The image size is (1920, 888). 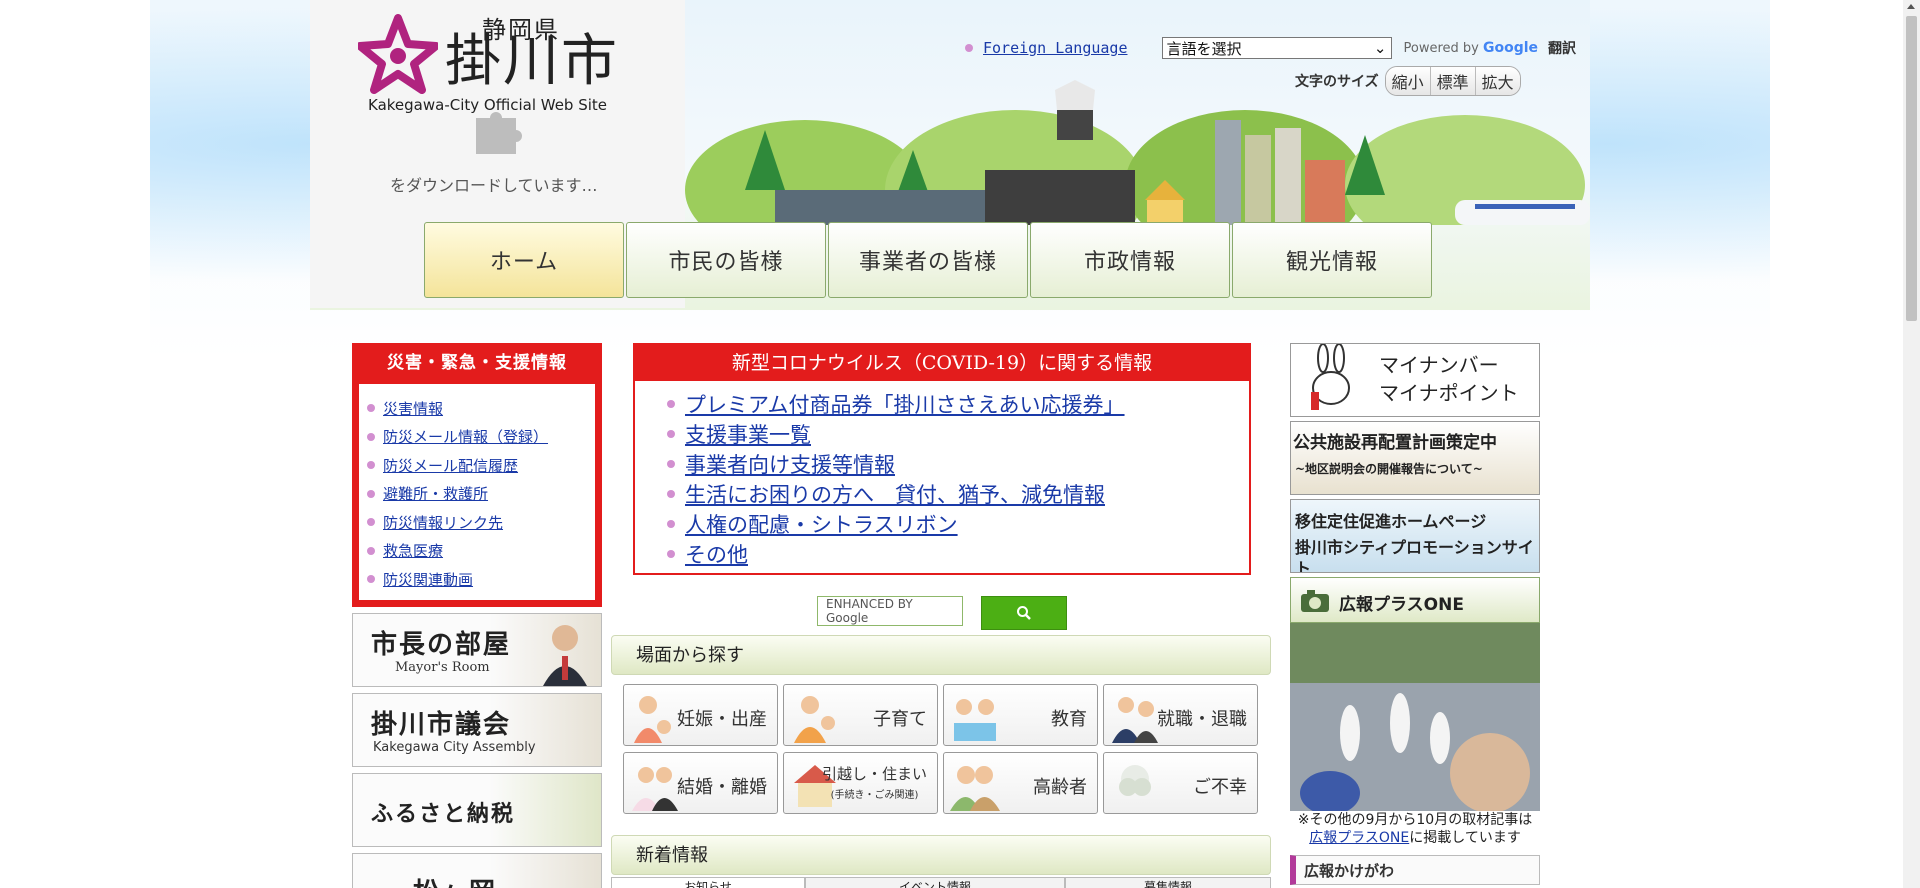 What do you see at coordinates (1562, 49) in the screenshot?
I see `translate-label: 翻訳` at bounding box center [1562, 49].